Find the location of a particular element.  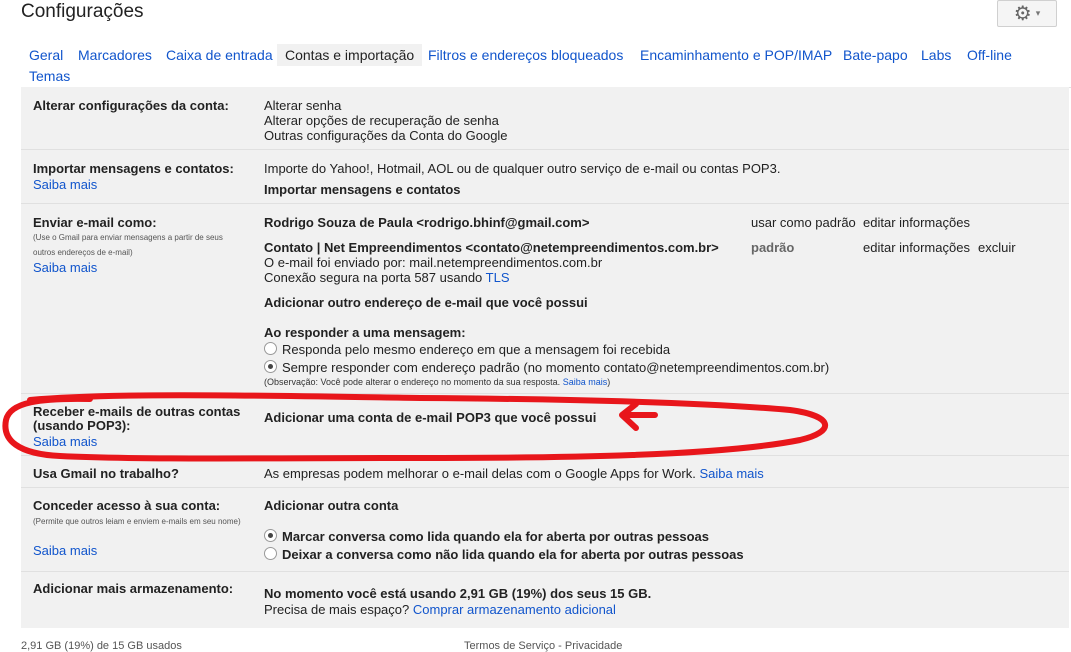

gear-icon: ⚙ is located at coordinates (1022, 13).